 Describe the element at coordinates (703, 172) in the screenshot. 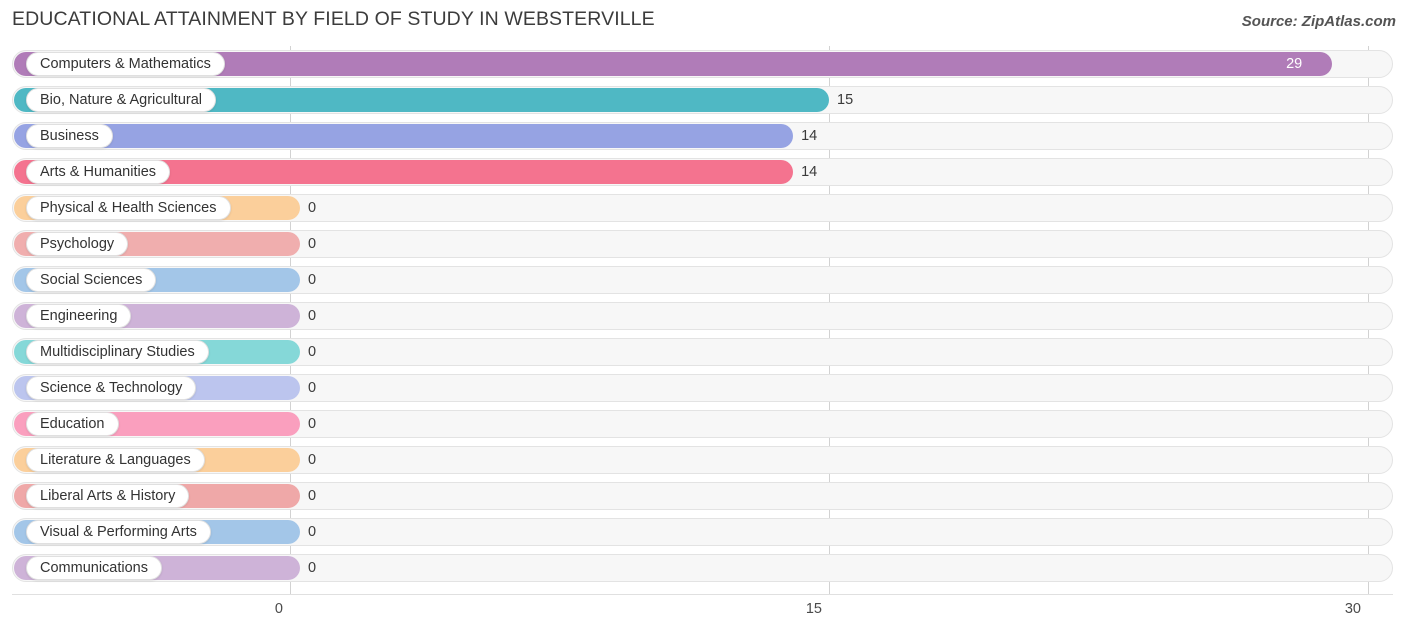

I see `bar-row: Arts & Humanities 14` at that location.